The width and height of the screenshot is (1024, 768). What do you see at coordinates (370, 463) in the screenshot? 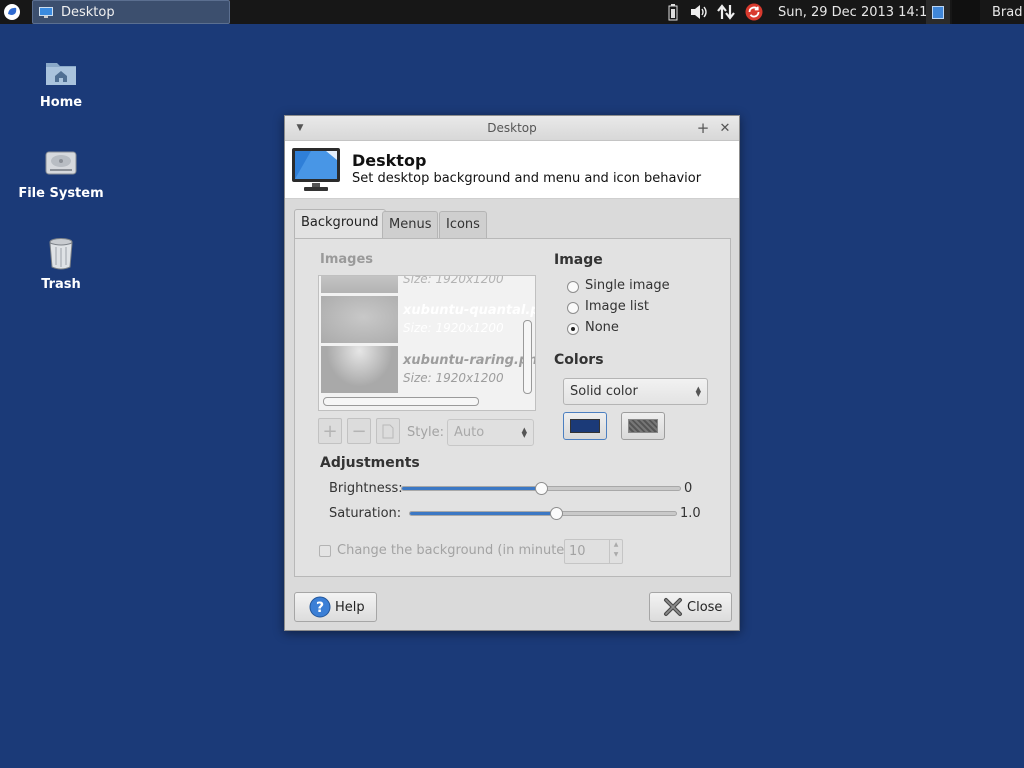
I see `adjustments-section-label: Adjustments` at bounding box center [370, 463].